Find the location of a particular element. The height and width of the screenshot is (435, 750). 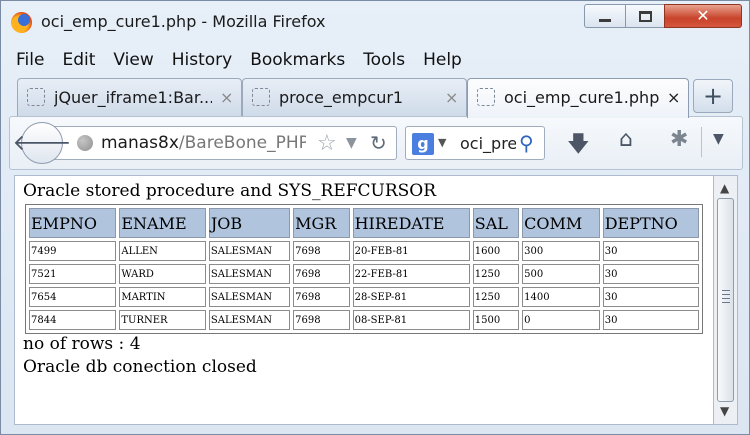

scroll-thumb is located at coordinates (725, 300).